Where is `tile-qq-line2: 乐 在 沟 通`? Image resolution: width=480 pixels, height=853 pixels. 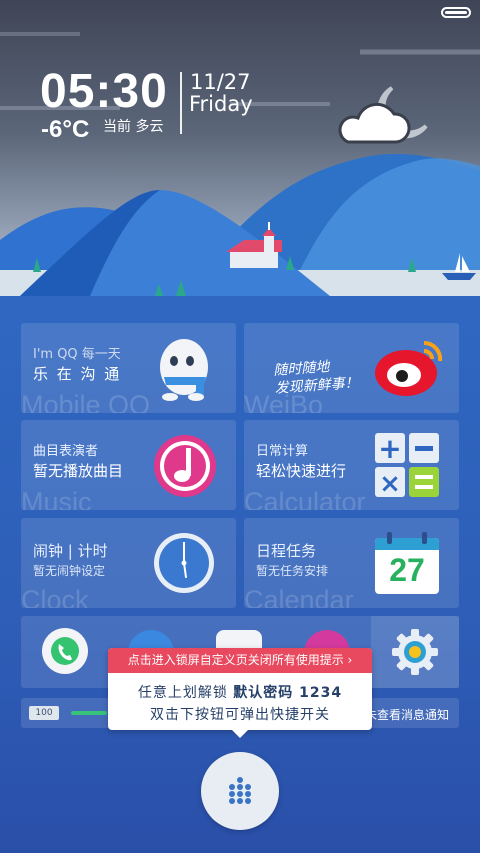 tile-qq-line2: 乐 在 沟 通 is located at coordinates (77, 374).